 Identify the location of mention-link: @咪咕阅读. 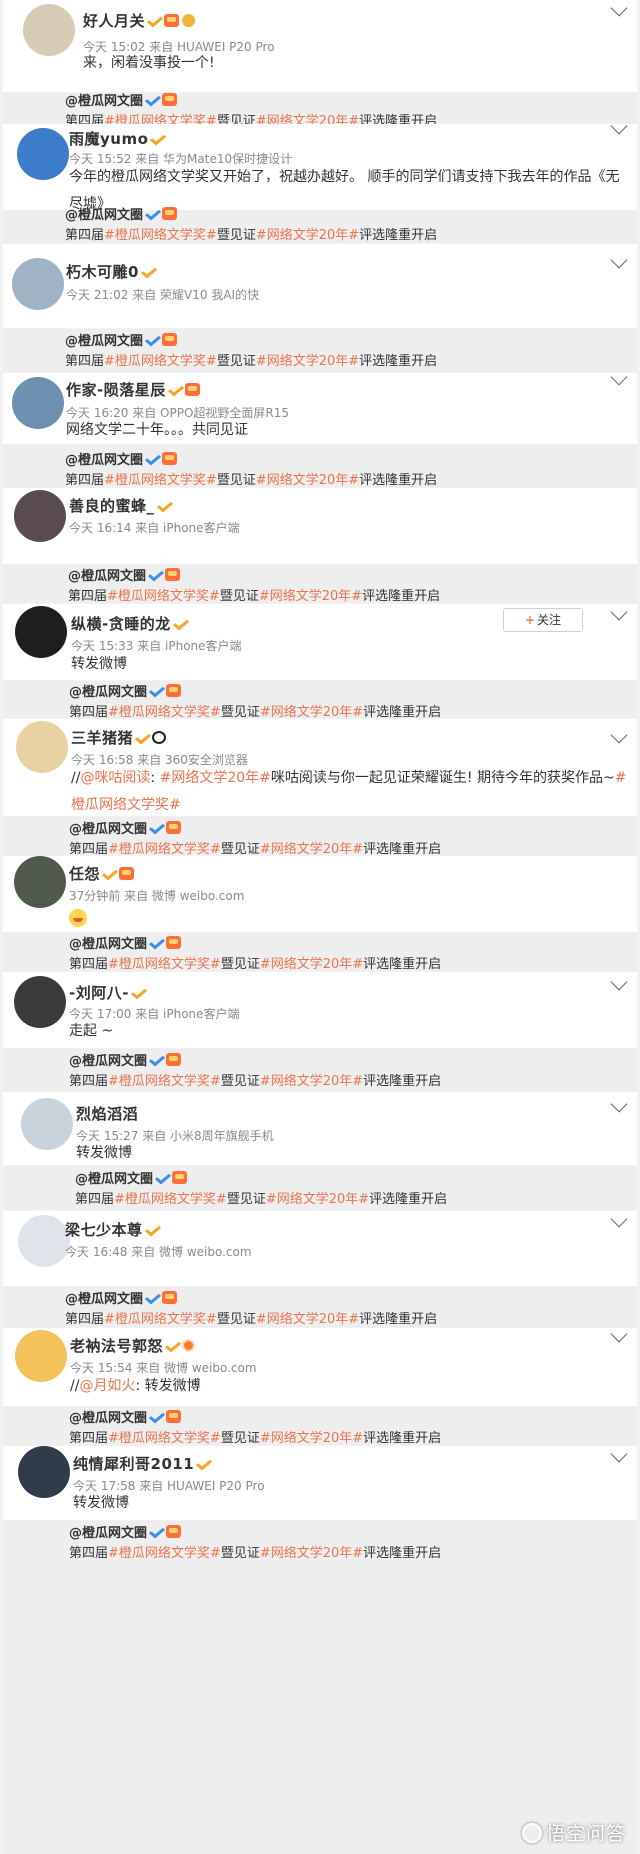
(115, 778).